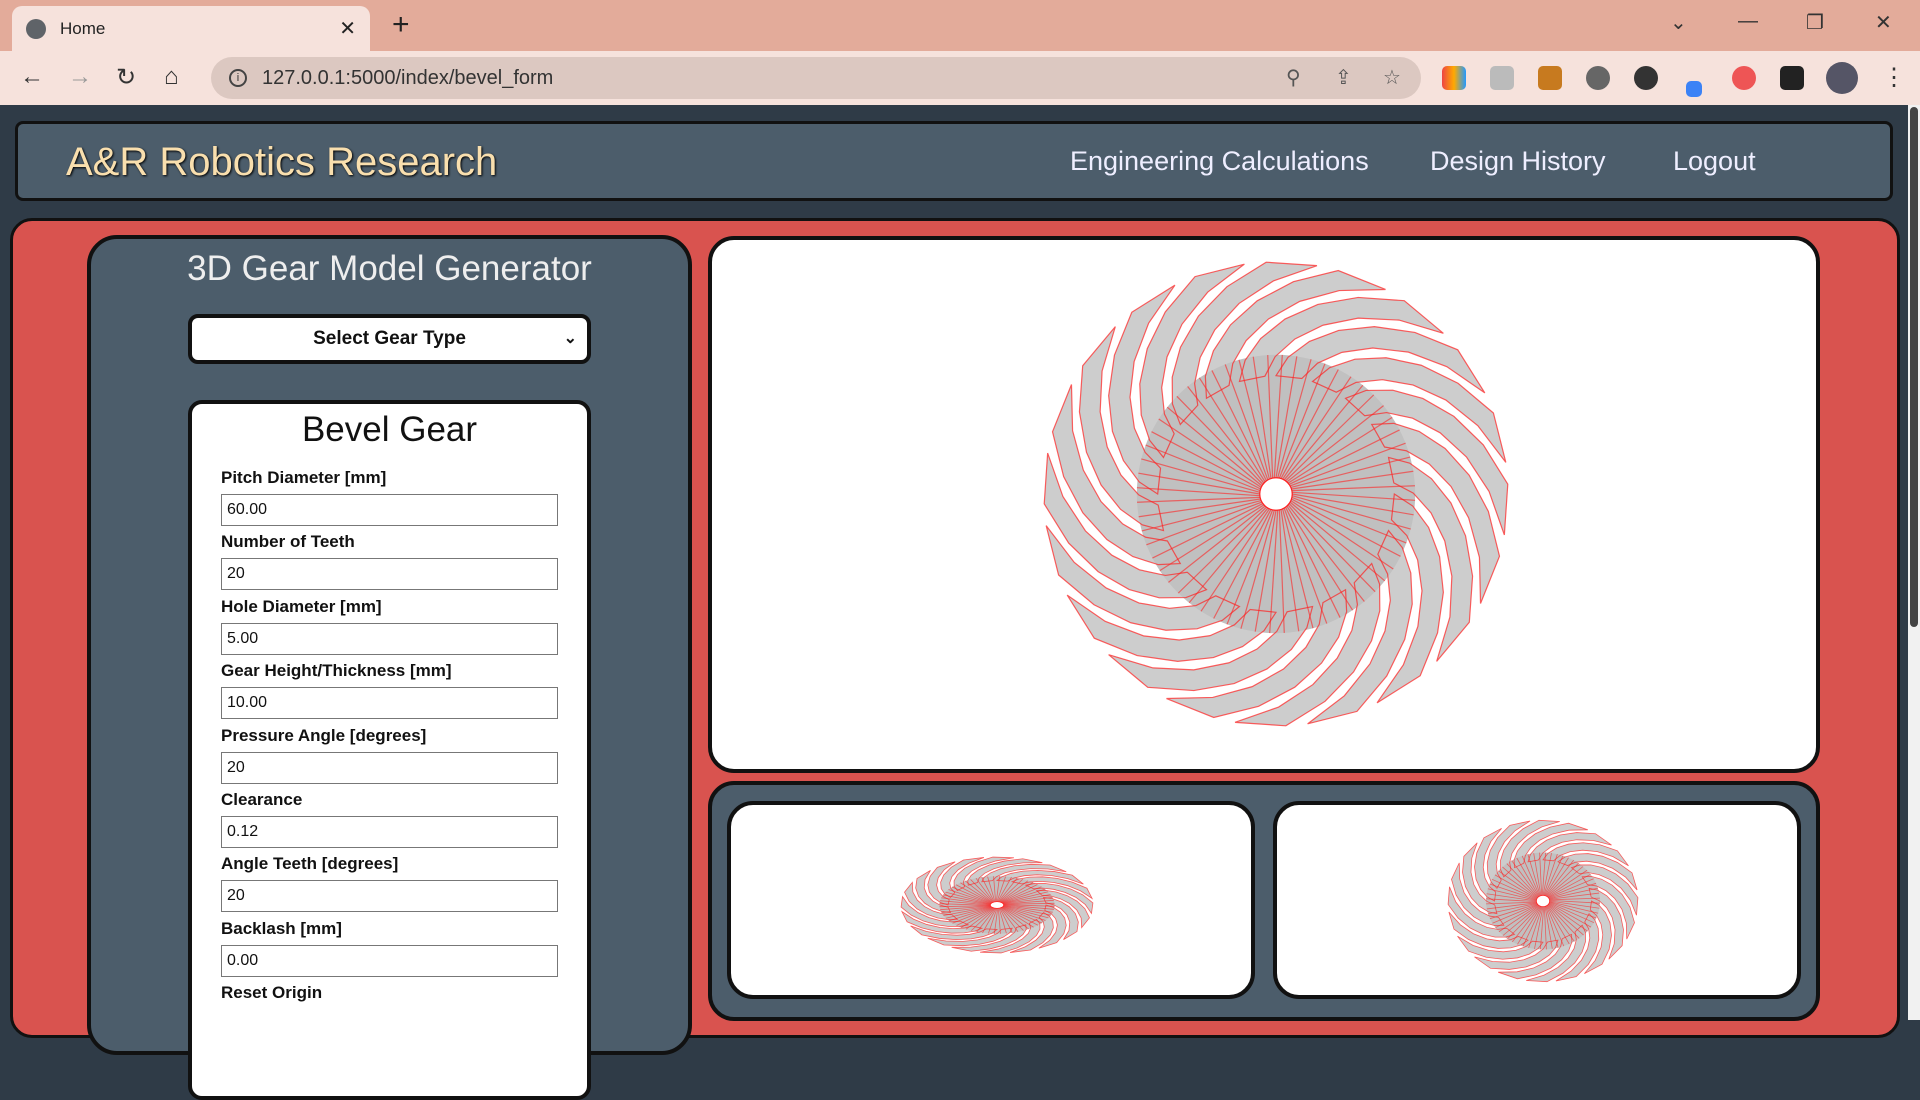 Image resolution: width=1920 pixels, height=1100 pixels. I want to click on tab-home: Home ✕, so click(191, 28).